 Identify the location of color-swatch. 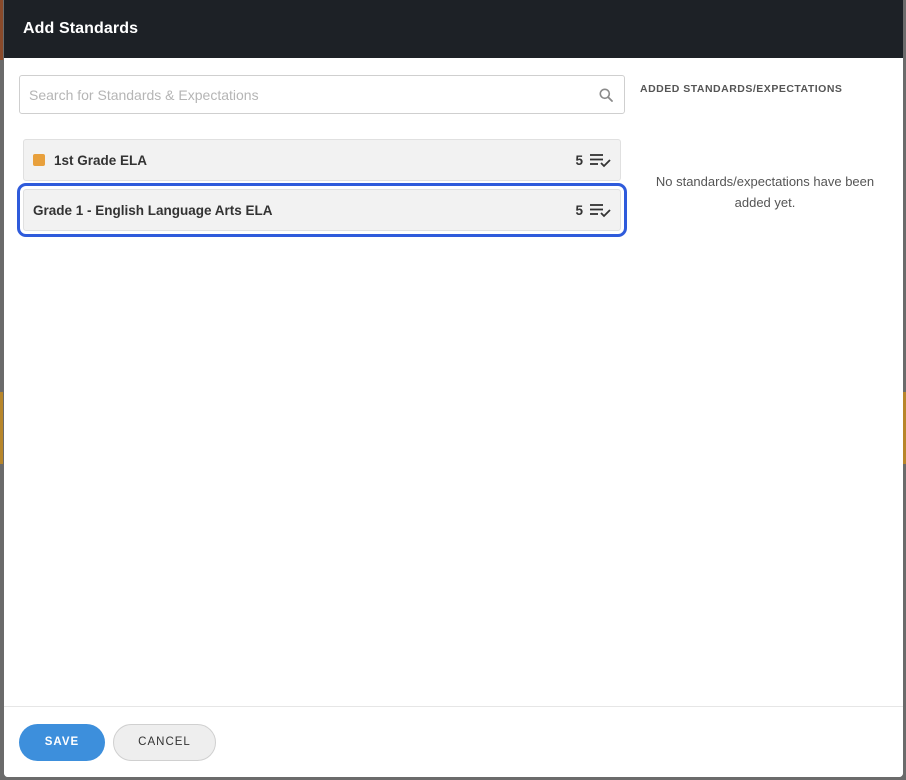
(39, 160).